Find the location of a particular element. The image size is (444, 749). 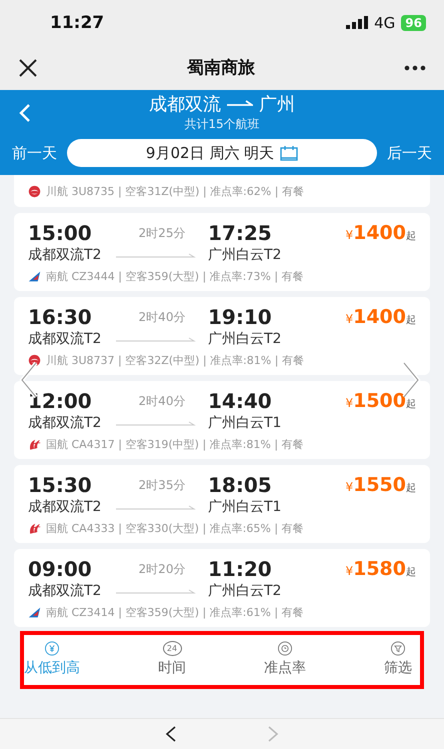

flight-details: 国航 CA4333 | 空客330(大型) | 准点率:65% | 有餐 is located at coordinates (175, 528).